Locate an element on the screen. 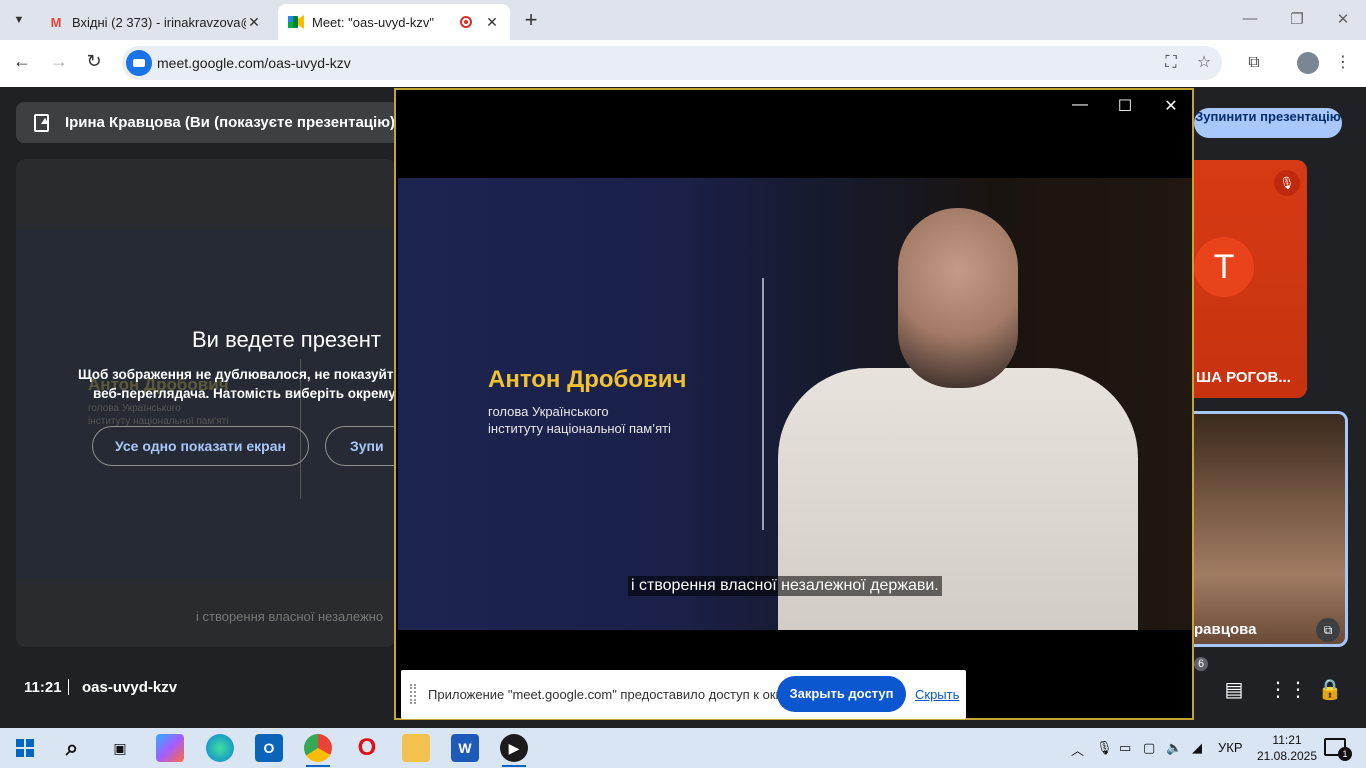 The width and height of the screenshot is (1366, 768). battery-icon: ▭ is located at coordinates (1125, 748).